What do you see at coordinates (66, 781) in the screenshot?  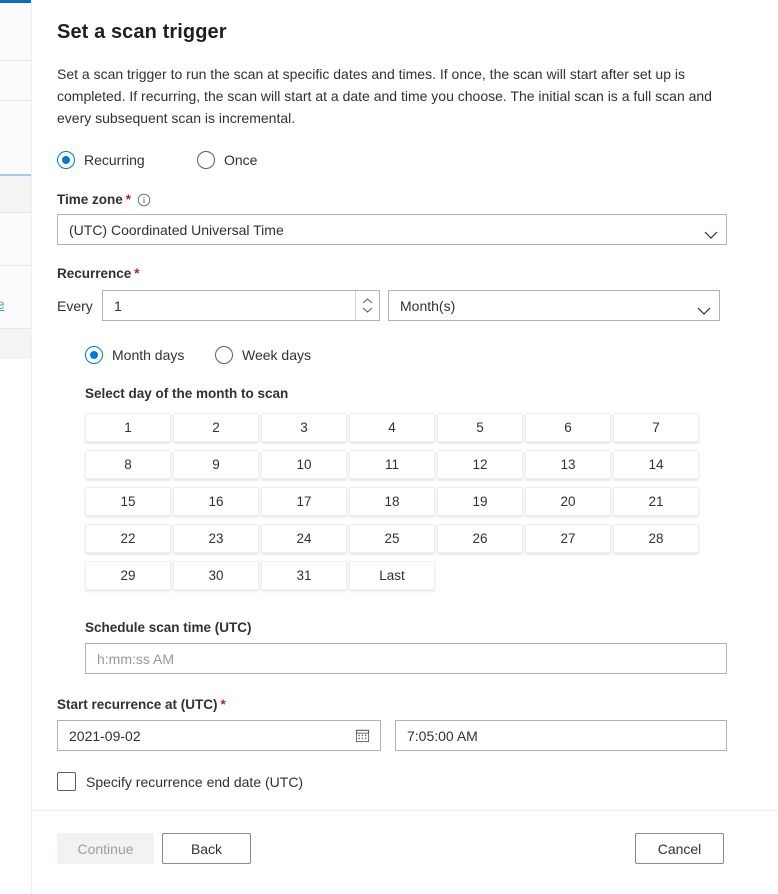 I see `end-date-checkbox` at bounding box center [66, 781].